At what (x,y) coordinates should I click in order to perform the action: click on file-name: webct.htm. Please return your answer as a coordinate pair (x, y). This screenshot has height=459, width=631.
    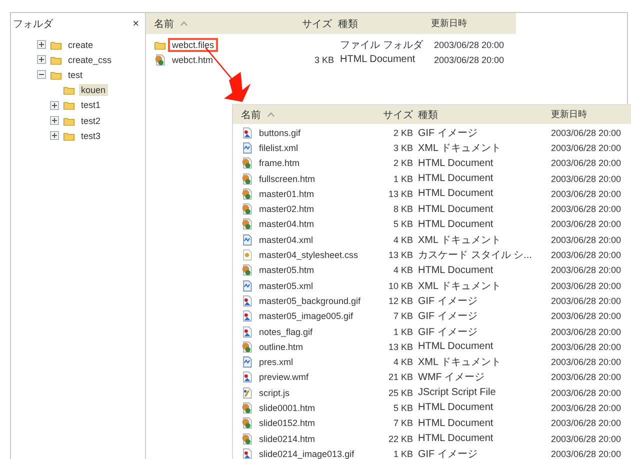
    Looking at the image, I should click on (193, 59).